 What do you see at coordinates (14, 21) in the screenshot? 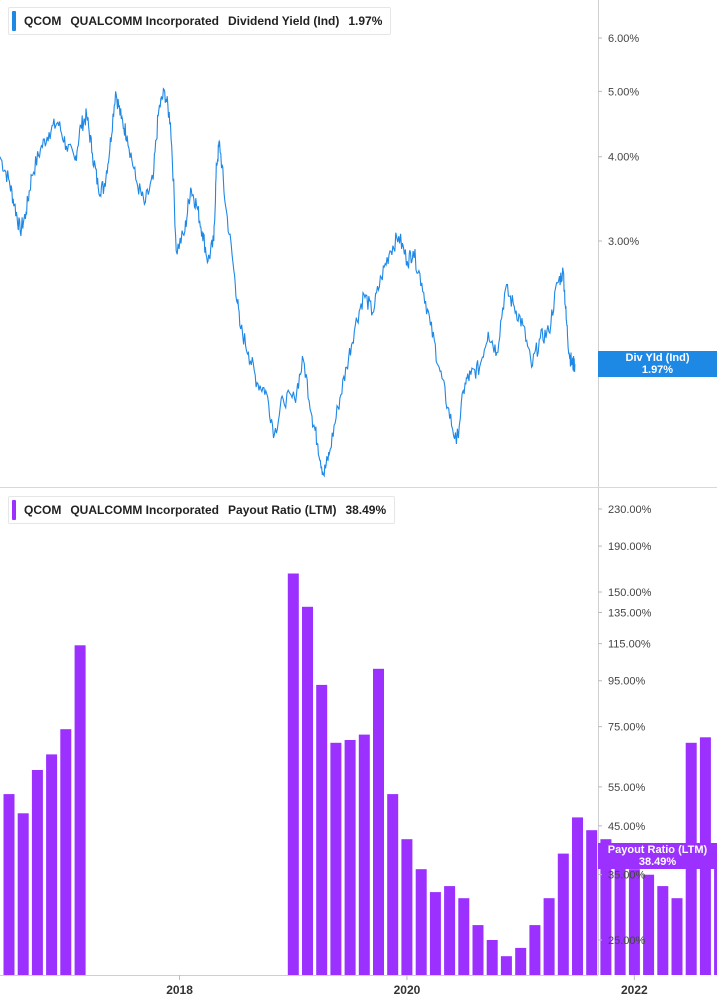
I see `dividend-yield-swatch` at bounding box center [14, 21].